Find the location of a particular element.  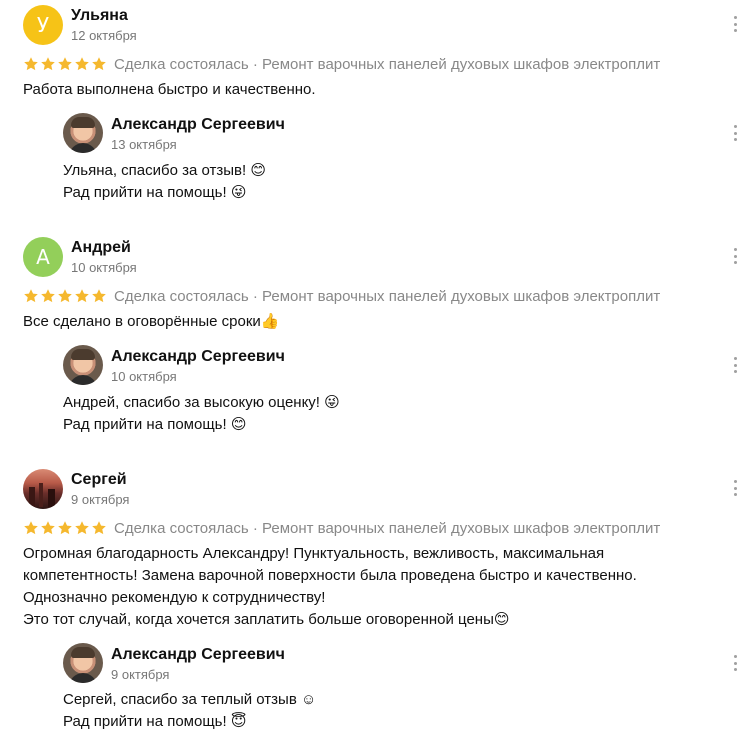

reviewer-name: Сергей is located at coordinates (99, 480).